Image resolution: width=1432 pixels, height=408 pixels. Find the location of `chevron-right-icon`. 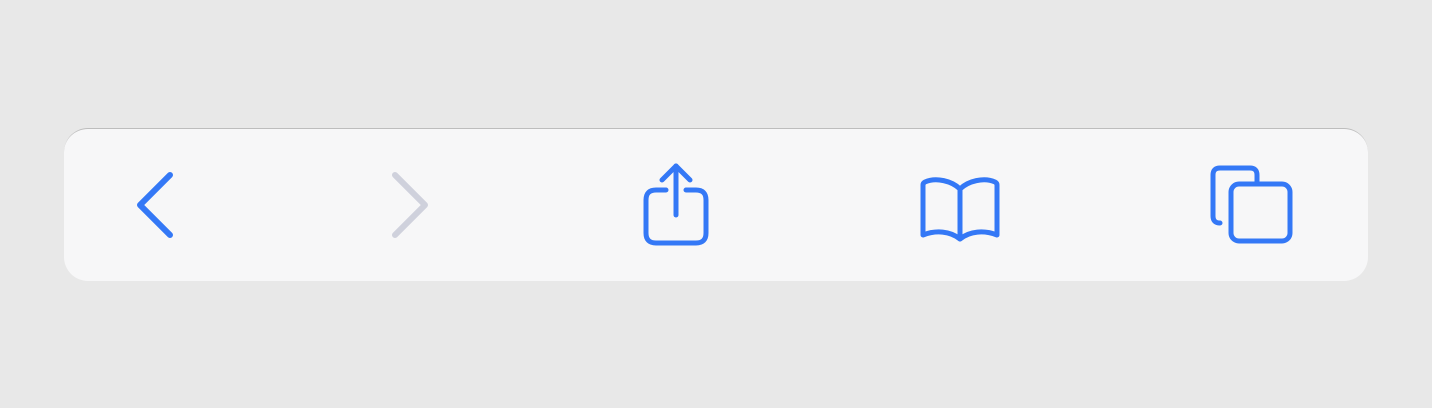

chevron-right-icon is located at coordinates (410, 205).